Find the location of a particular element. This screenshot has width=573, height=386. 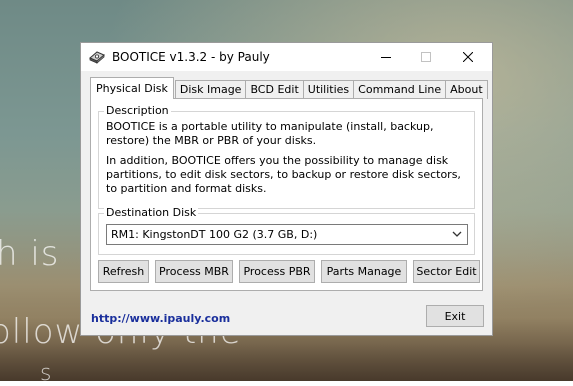

window-title: BOOTICE v1.3.2 - by Pauly is located at coordinates (191, 57).